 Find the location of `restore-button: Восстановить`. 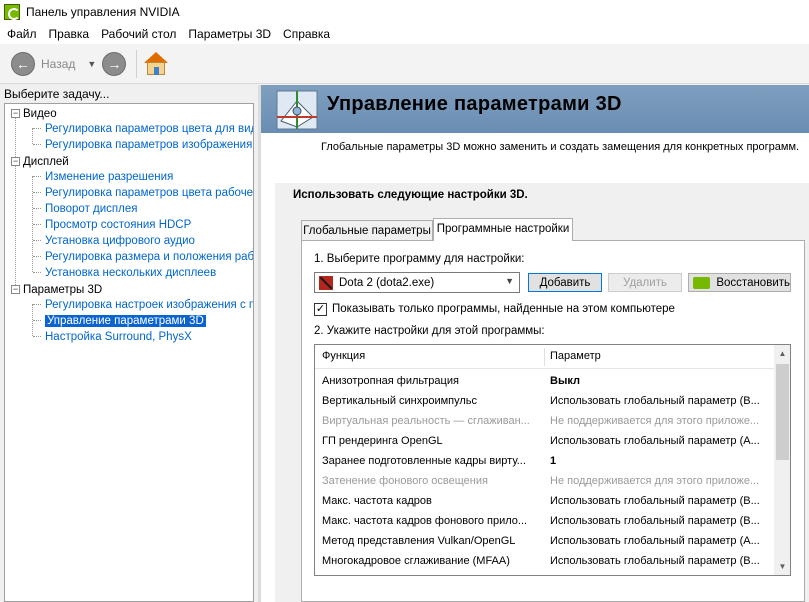

restore-button: Восстановить is located at coordinates (739, 282).